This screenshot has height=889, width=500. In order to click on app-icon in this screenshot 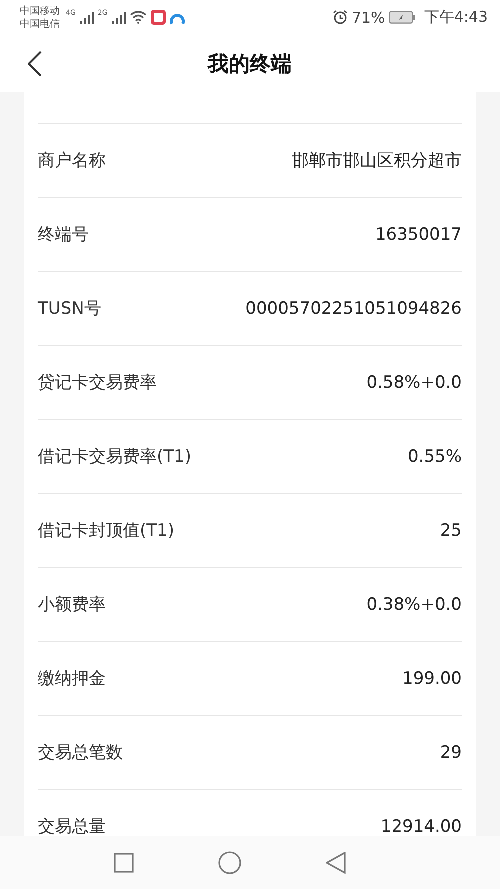, I will do `click(158, 17)`.